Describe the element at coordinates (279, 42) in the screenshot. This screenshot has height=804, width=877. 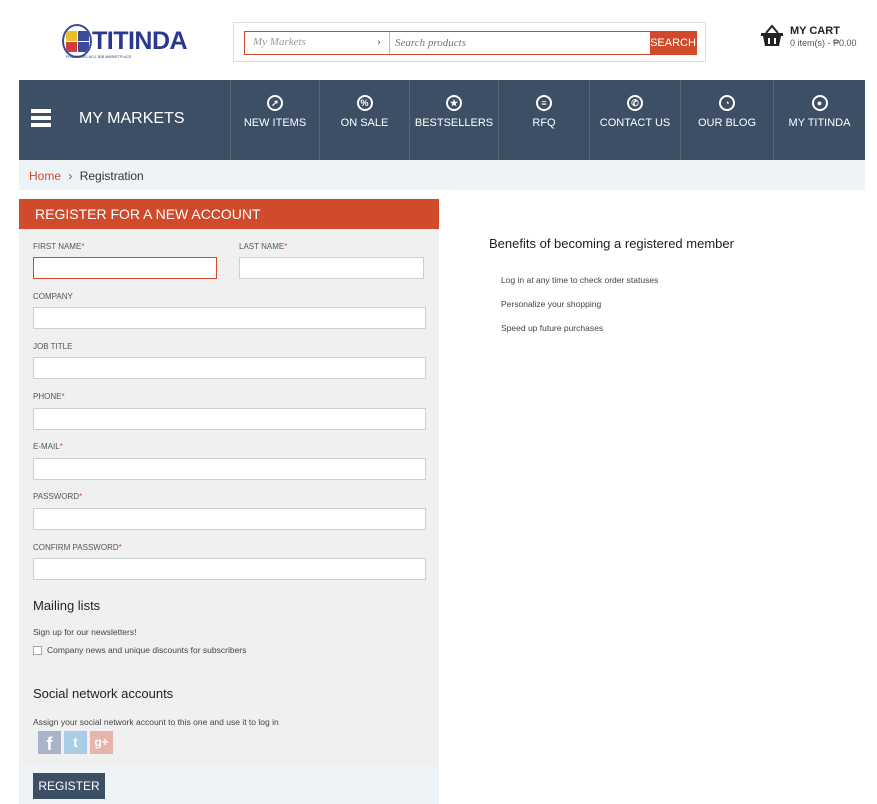
I see `market-select-label: My Markets` at that location.